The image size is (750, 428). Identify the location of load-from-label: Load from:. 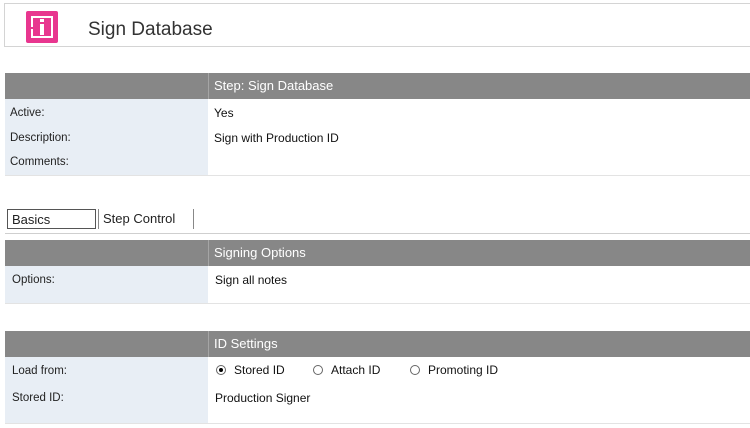
(39, 371).